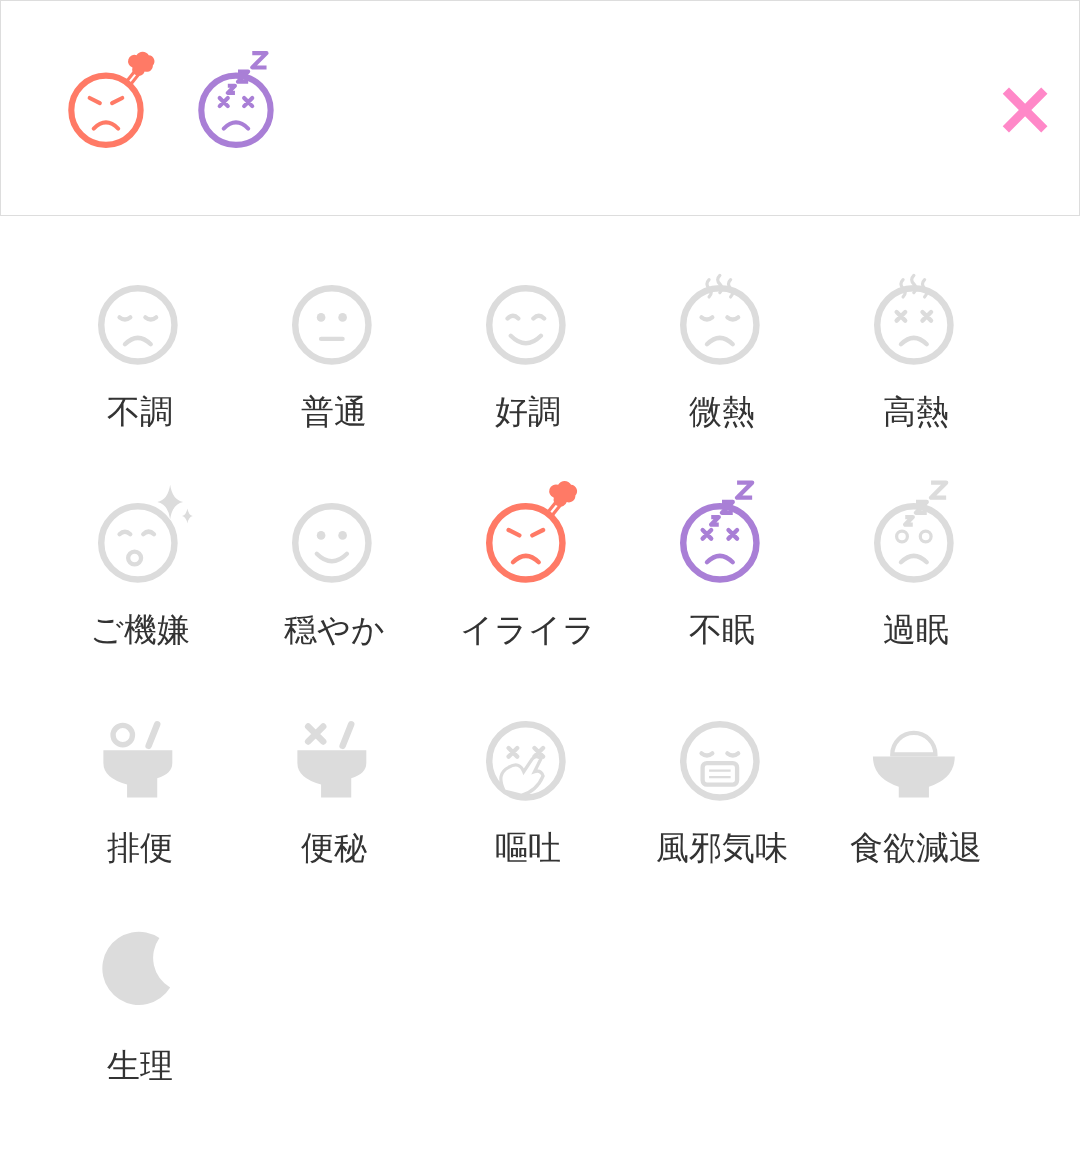 This screenshot has height=1172, width=1080. Describe the element at coordinates (916, 583) in the screenshot. I see `symptom-option: 過眠` at that location.